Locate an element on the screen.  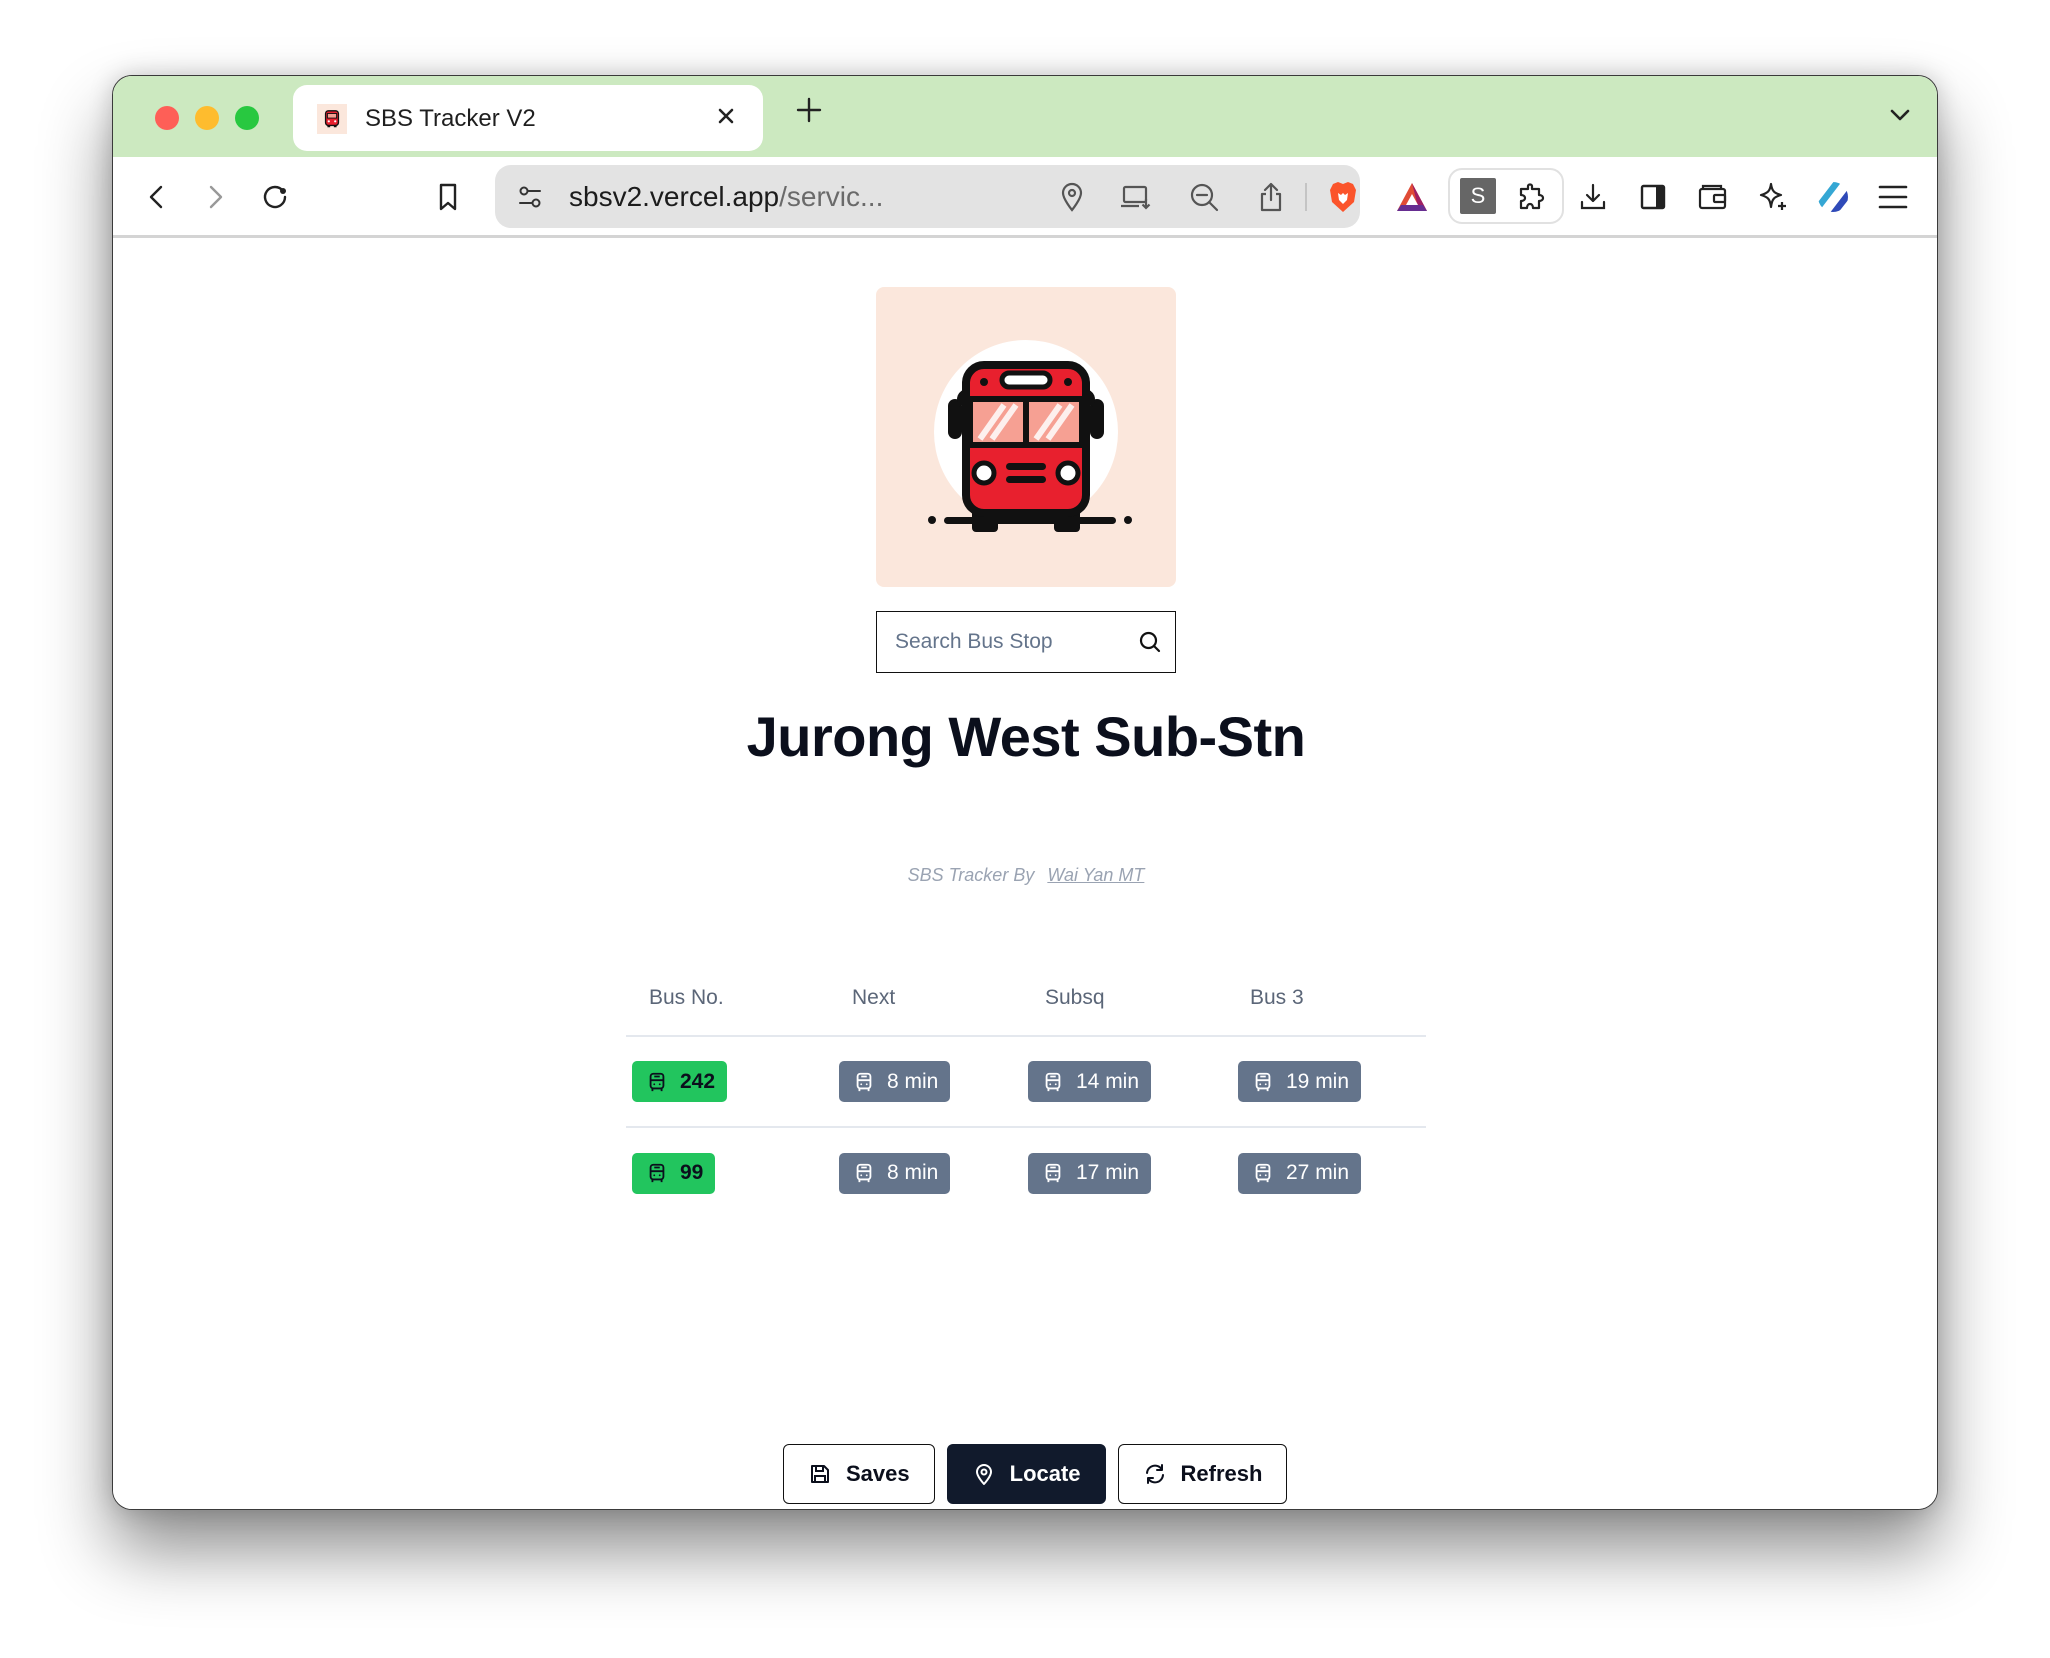
tab-strip: SBS Tracker V2 is located at coordinates (1025, 116).